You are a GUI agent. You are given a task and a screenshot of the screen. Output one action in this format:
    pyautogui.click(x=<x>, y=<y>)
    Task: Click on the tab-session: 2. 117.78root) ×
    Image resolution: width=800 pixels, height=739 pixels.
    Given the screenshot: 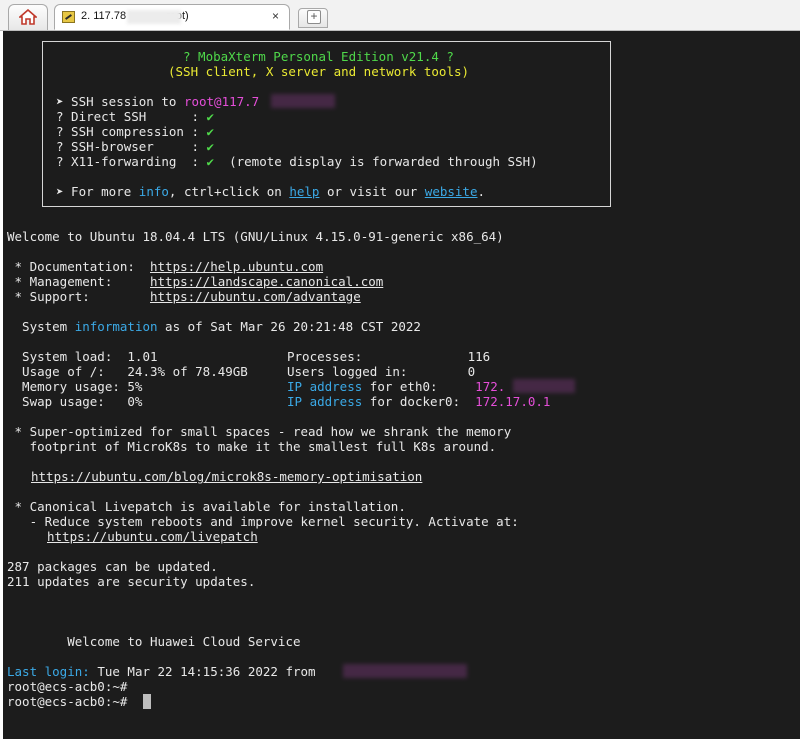 What is the action you would take?
    pyautogui.click(x=172, y=17)
    